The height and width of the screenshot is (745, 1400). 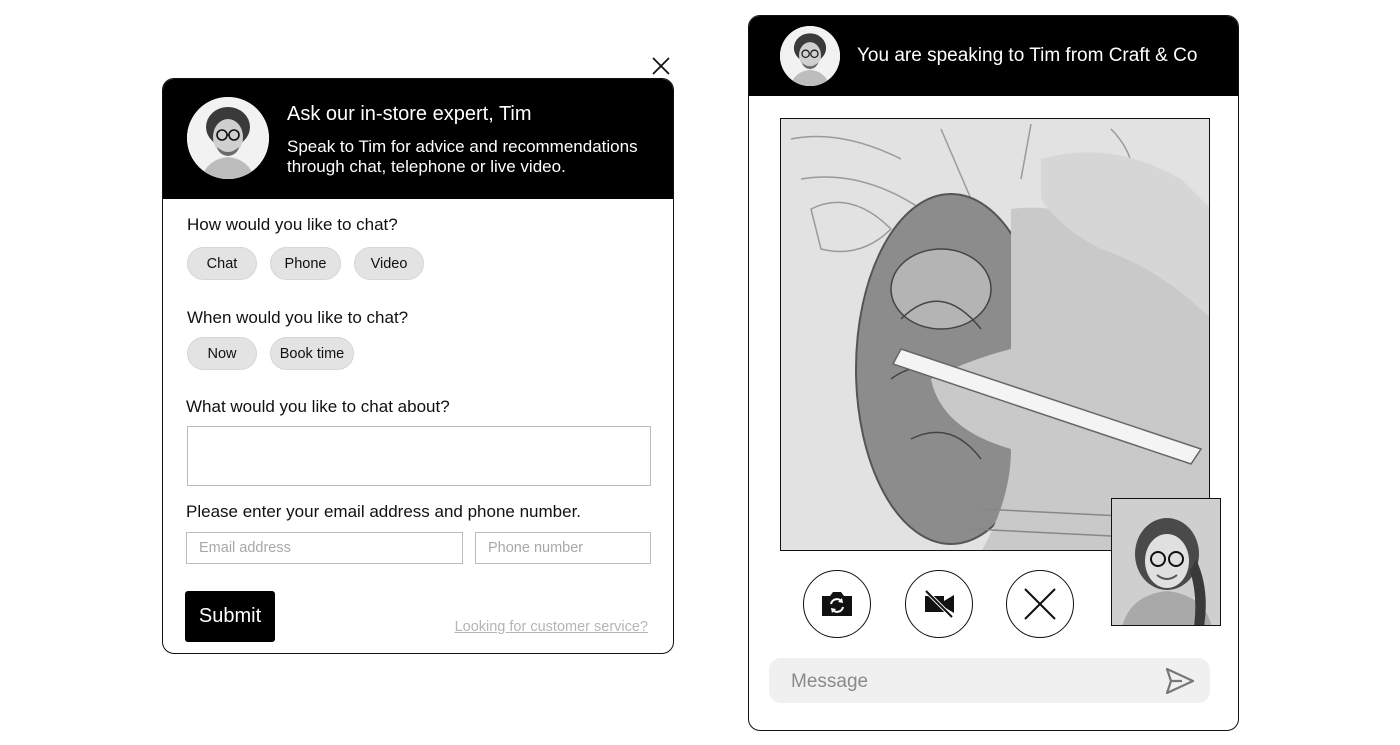 I want to click on form-title: Ask our in-store expert, Tim, so click(x=409, y=114).